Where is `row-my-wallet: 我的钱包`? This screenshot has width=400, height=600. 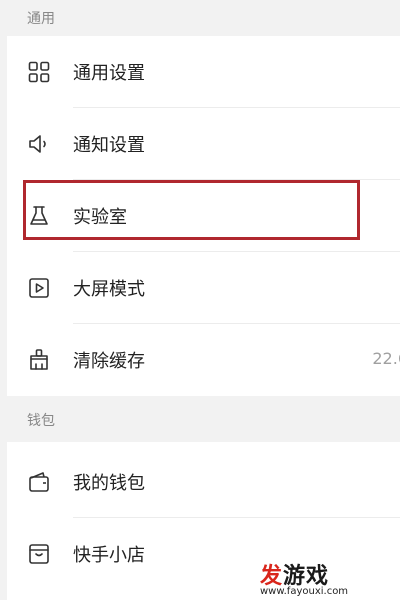 row-my-wallet: 我的钱包 is located at coordinates (203, 482).